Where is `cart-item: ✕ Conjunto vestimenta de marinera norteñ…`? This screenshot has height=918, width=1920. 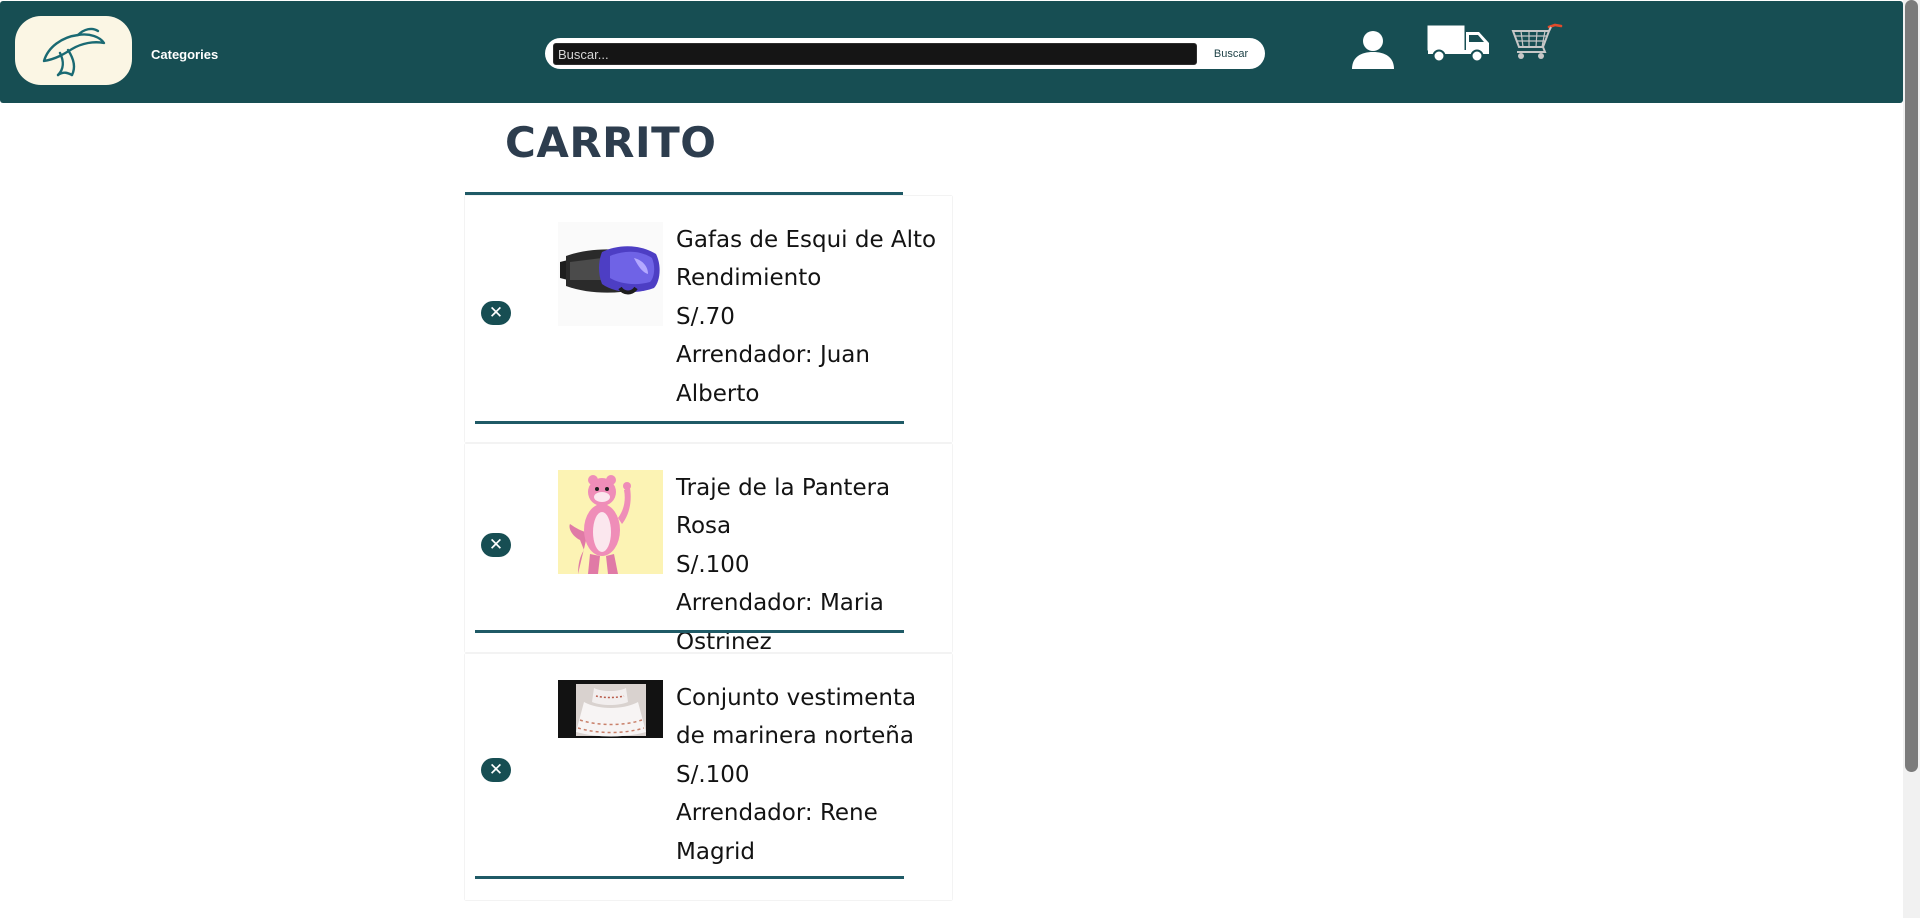 cart-item: ✕ Conjunto vestimenta de marinera norteñ… is located at coordinates (708, 777).